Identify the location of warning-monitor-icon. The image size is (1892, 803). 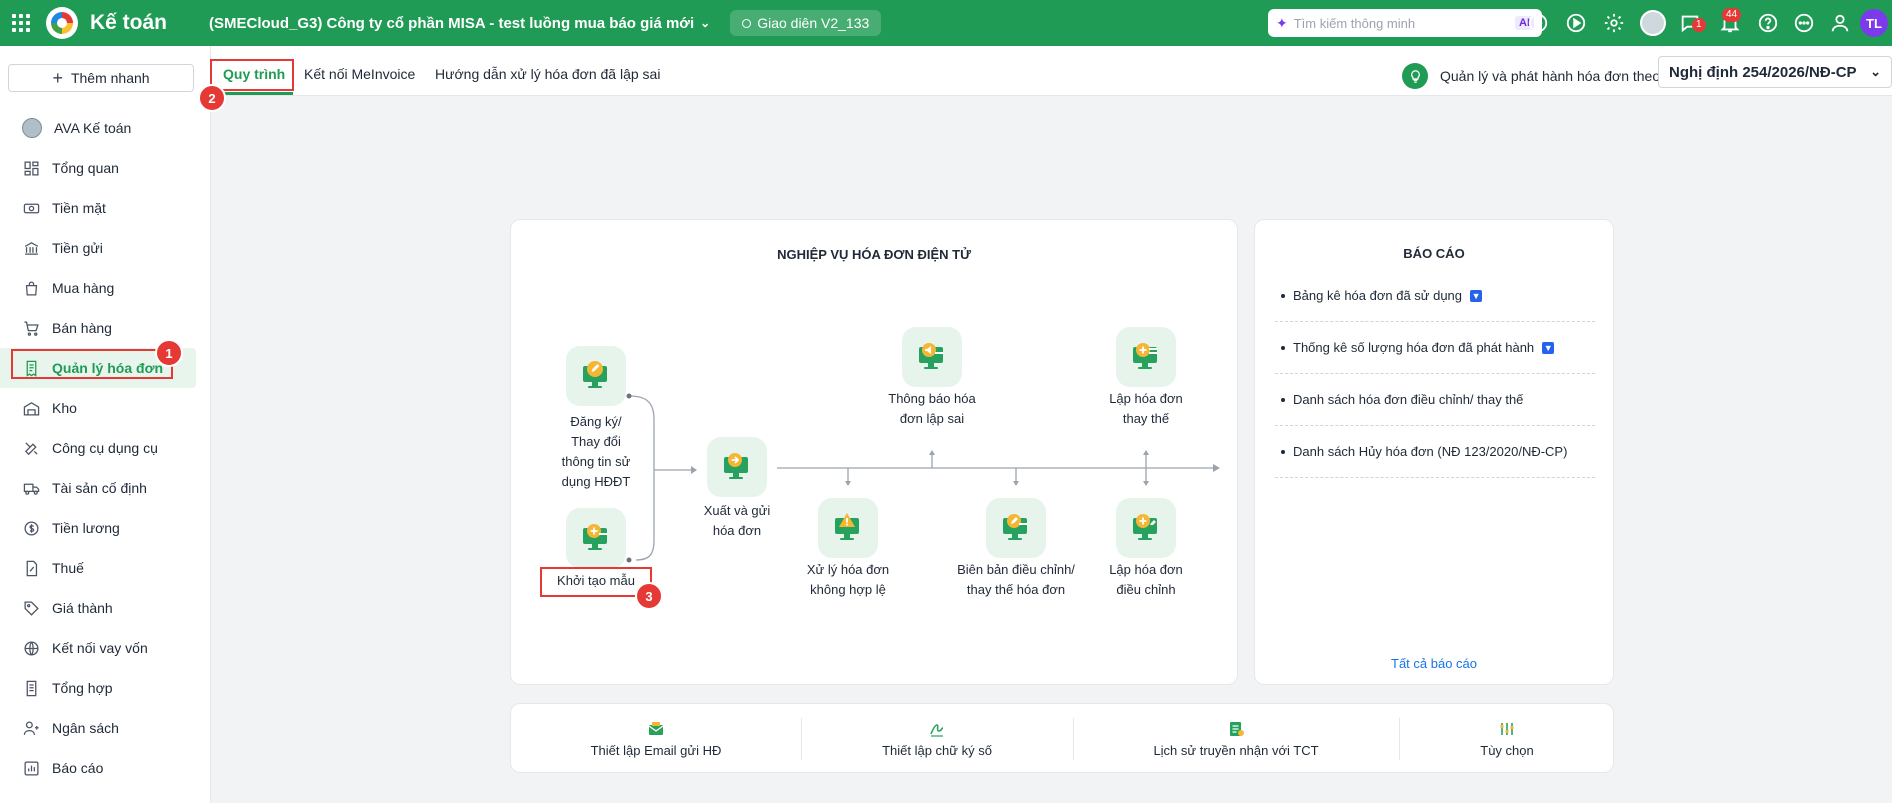
(847, 526).